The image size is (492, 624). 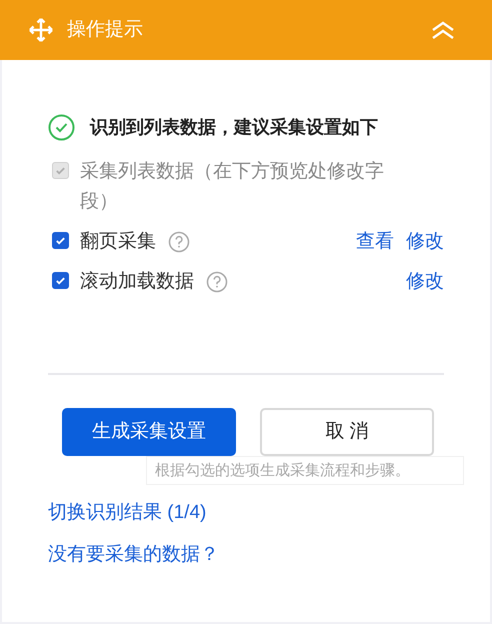 I want to click on detection-message: 识别到列表数据，建议采集设置如下, so click(x=234, y=127).